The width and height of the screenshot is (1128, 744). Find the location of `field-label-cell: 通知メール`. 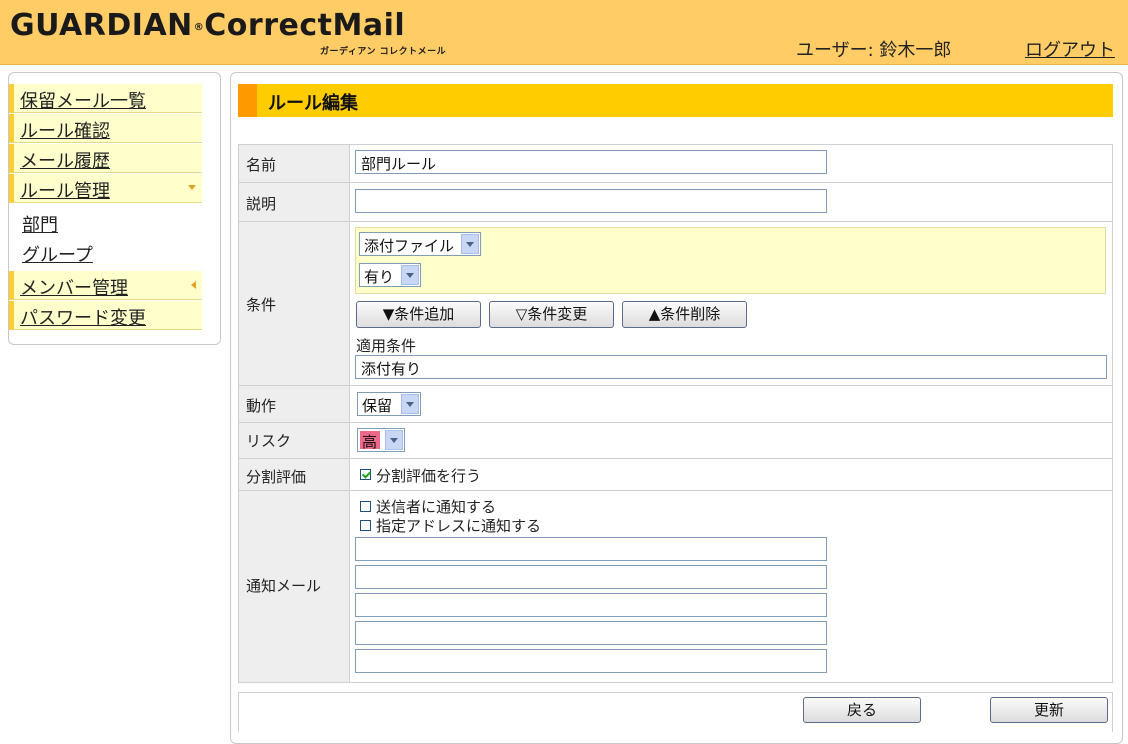

field-label-cell: 通知メール is located at coordinates (294, 586).